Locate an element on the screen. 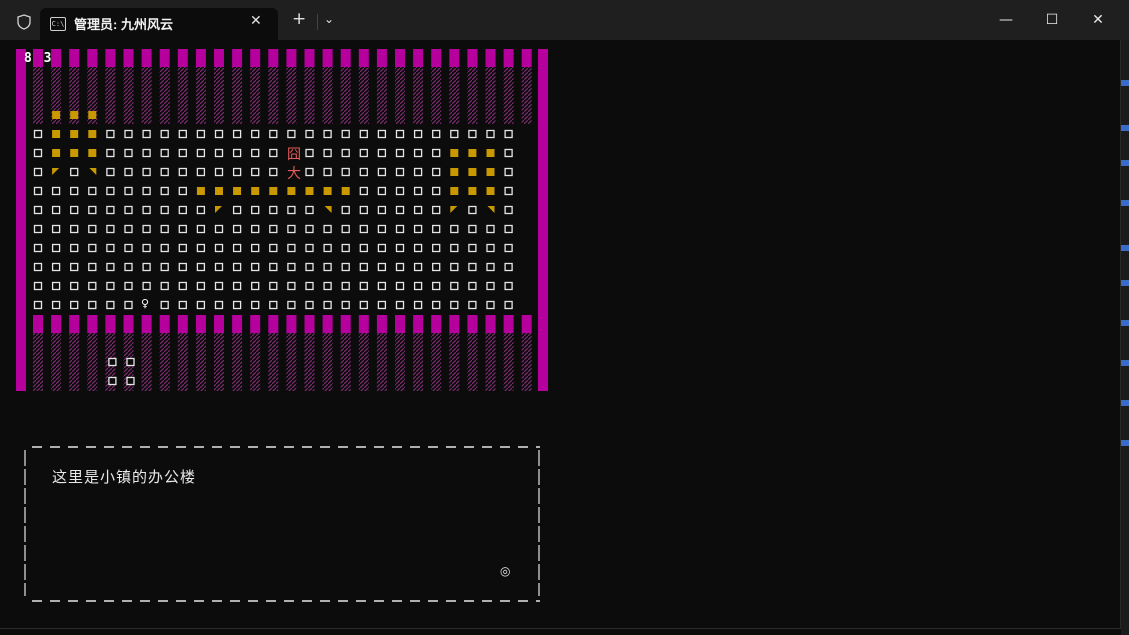 The width and height of the screenshot is (1129, 635). maximize-button: ☐ is located at coordinates (1052, 20).